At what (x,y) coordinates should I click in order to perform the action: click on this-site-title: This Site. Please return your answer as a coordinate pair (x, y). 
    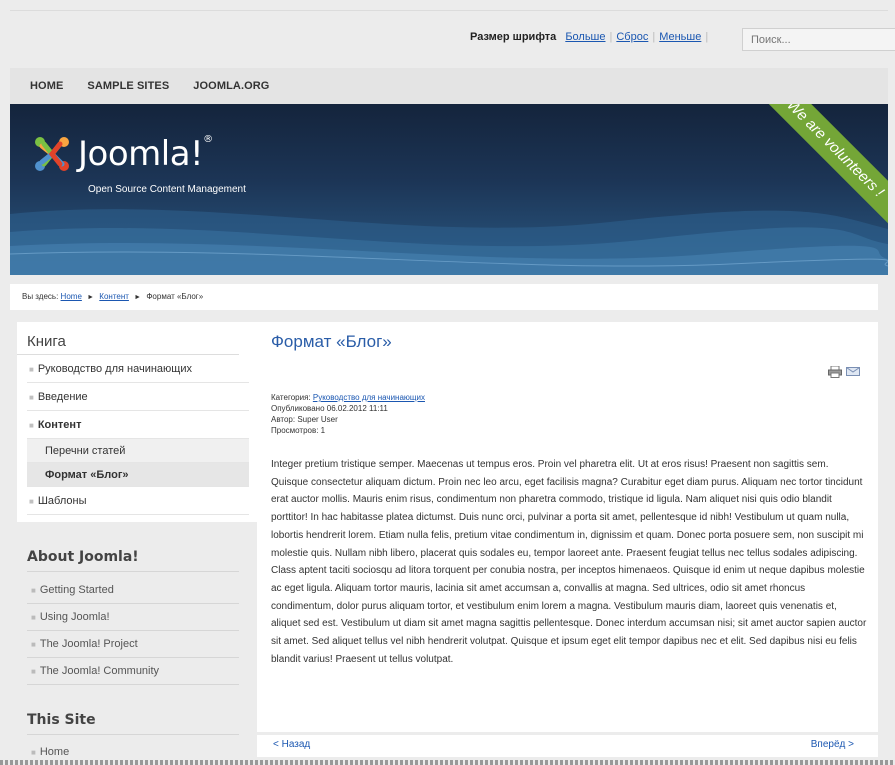
    Looking at the image, I should click on (61, 720).